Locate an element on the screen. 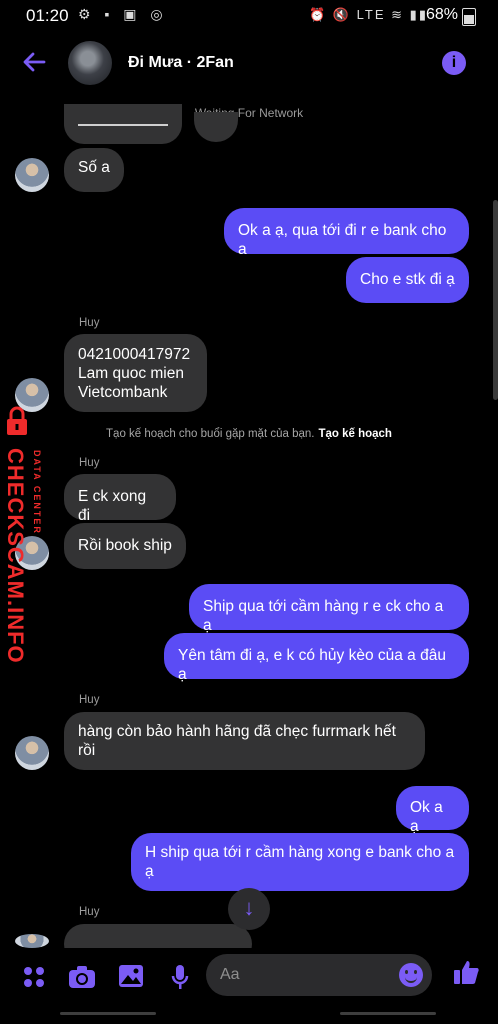  message-bubble: 0421000417972 Lam quoc mien Vietcombank is located at coordinates (135, 373).